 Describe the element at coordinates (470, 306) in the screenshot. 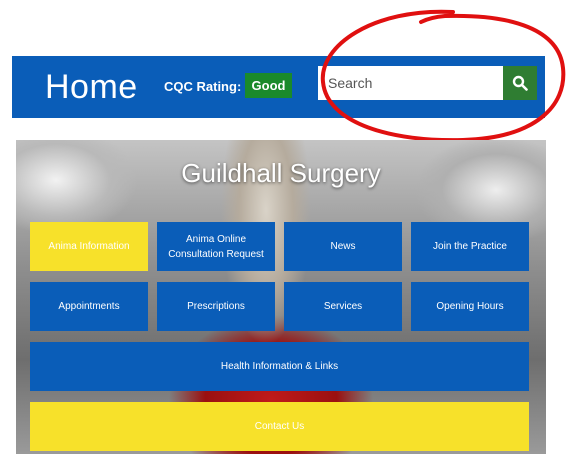

I see `tile-opening-hours: Opening Hours` at that location.